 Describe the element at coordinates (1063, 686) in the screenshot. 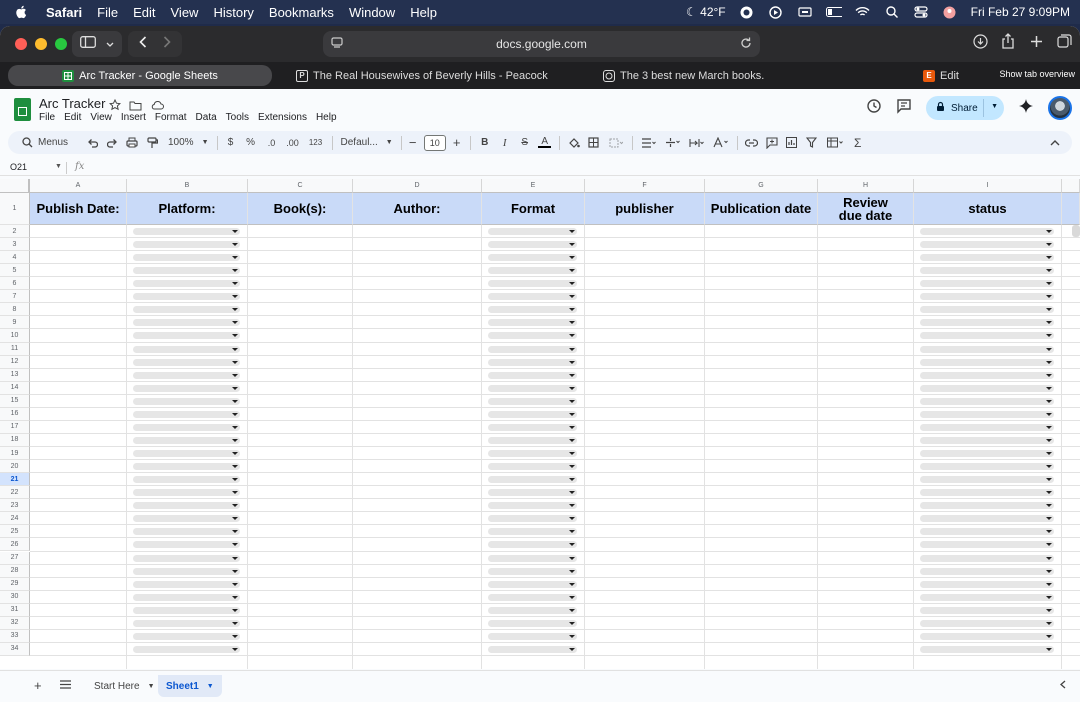

I see `collapse-side-panel-icon` at that location.